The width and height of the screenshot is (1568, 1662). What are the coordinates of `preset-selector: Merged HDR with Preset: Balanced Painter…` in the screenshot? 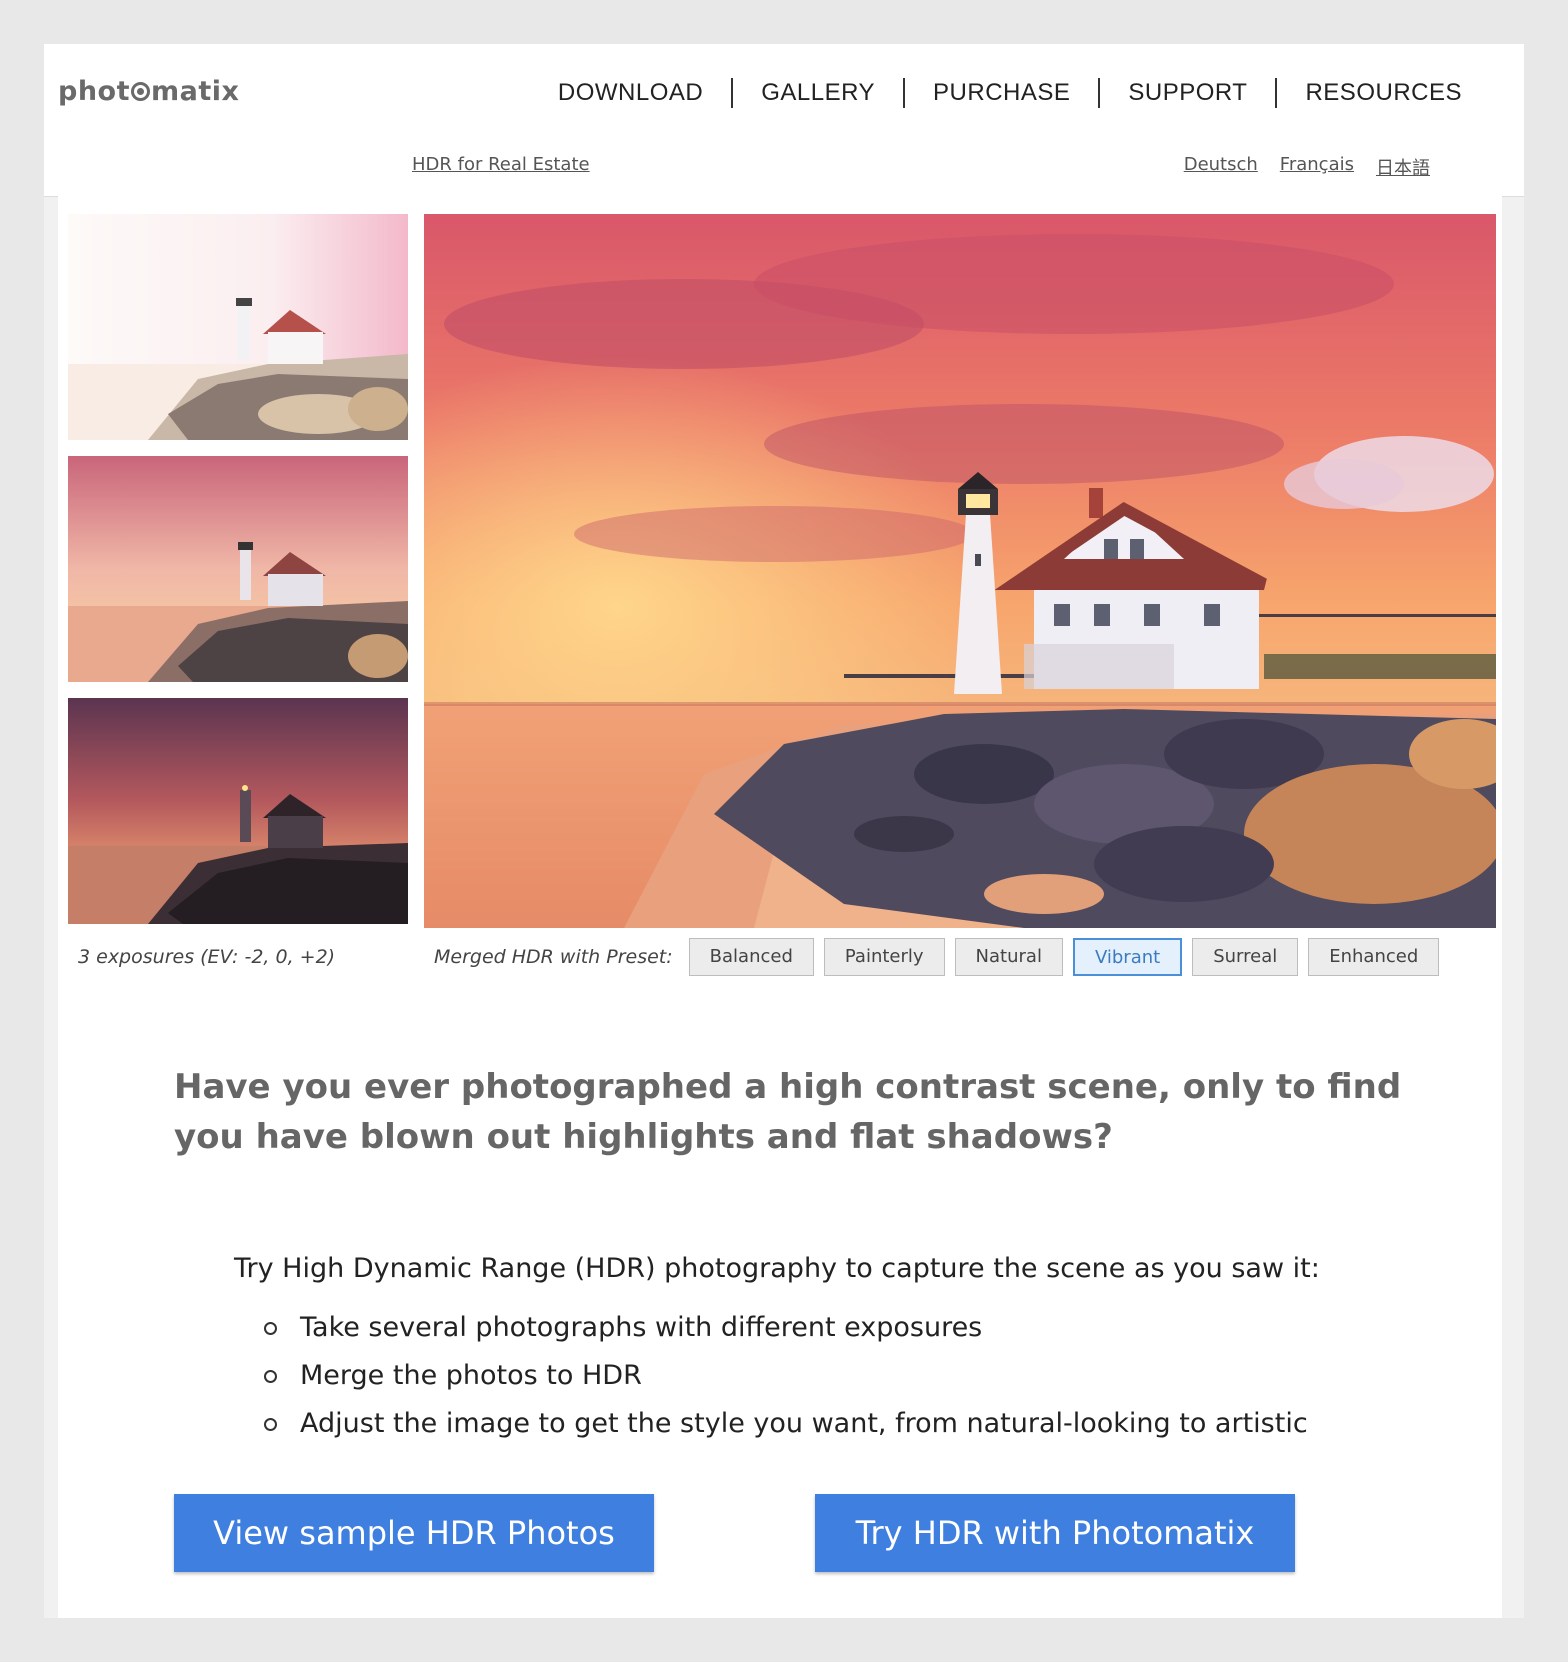 It's located at (941, 957).